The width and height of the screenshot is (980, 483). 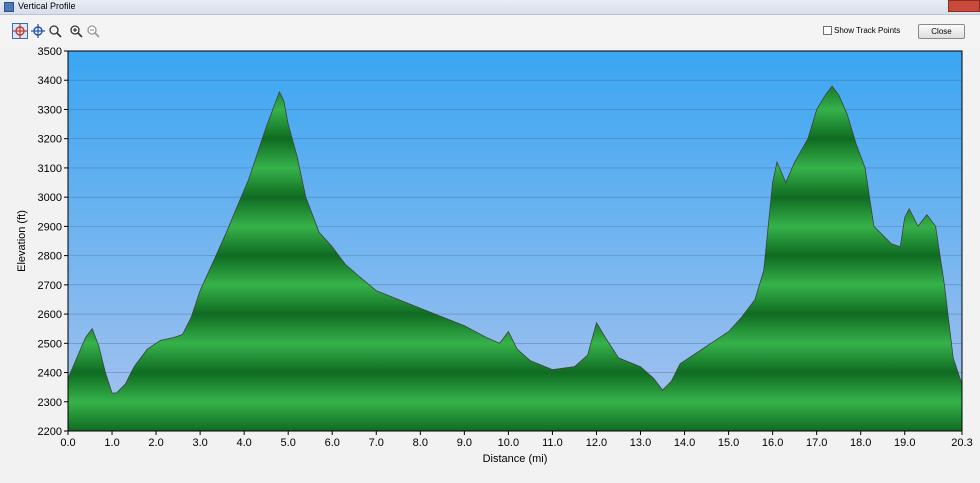 What do you see at coordinates (50, 140) in the screenshot?
I see `y-tick-label: 3200` at bounding box center [50, 140].